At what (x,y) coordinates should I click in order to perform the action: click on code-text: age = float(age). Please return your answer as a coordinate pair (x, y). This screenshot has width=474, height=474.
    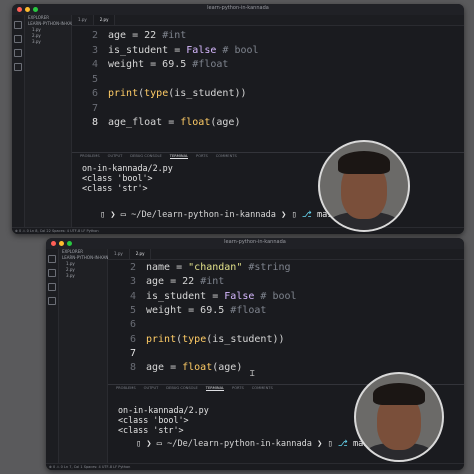
    Looking at the image, I should click on (194, 368).